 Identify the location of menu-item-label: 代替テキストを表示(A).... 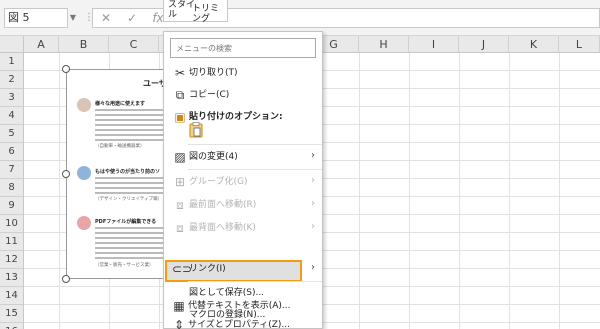
(239, 306).